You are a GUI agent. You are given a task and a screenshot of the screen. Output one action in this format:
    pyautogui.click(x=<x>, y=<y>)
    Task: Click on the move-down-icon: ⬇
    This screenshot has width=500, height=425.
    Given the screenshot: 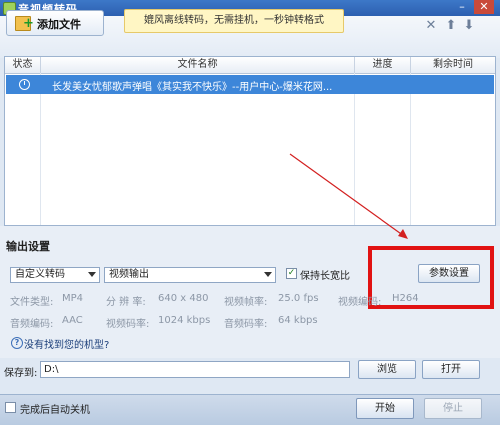 What is the action you would take?
    pyautogui.click(x=469, y=25)
    